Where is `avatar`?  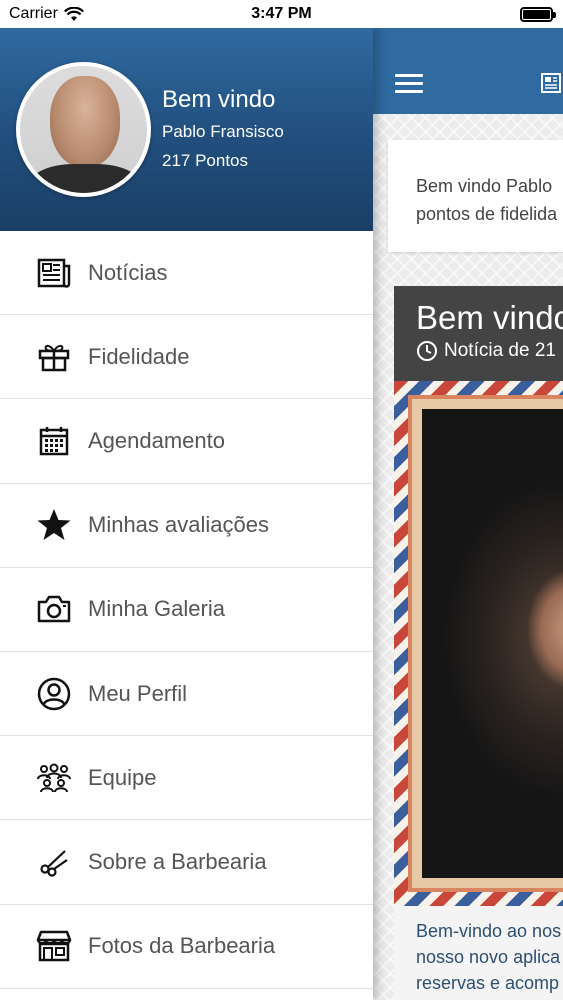 avatar is located at coordinates (83, 129).